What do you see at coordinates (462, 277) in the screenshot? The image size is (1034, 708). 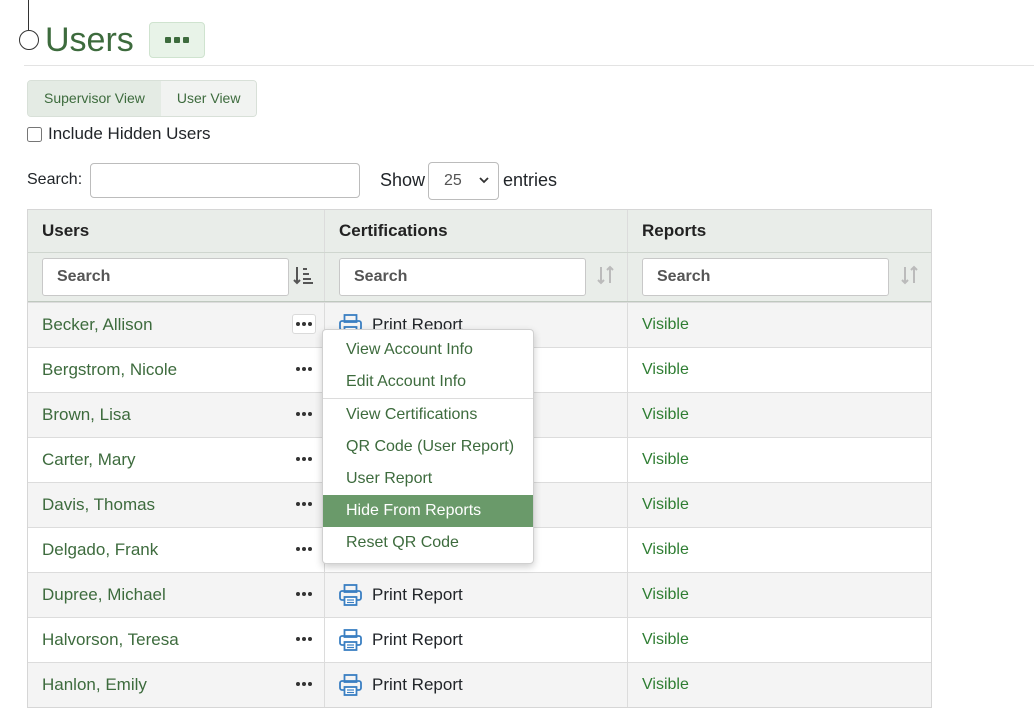 I see `certifications-filter-input: Search` at bounding box center [462, 277].